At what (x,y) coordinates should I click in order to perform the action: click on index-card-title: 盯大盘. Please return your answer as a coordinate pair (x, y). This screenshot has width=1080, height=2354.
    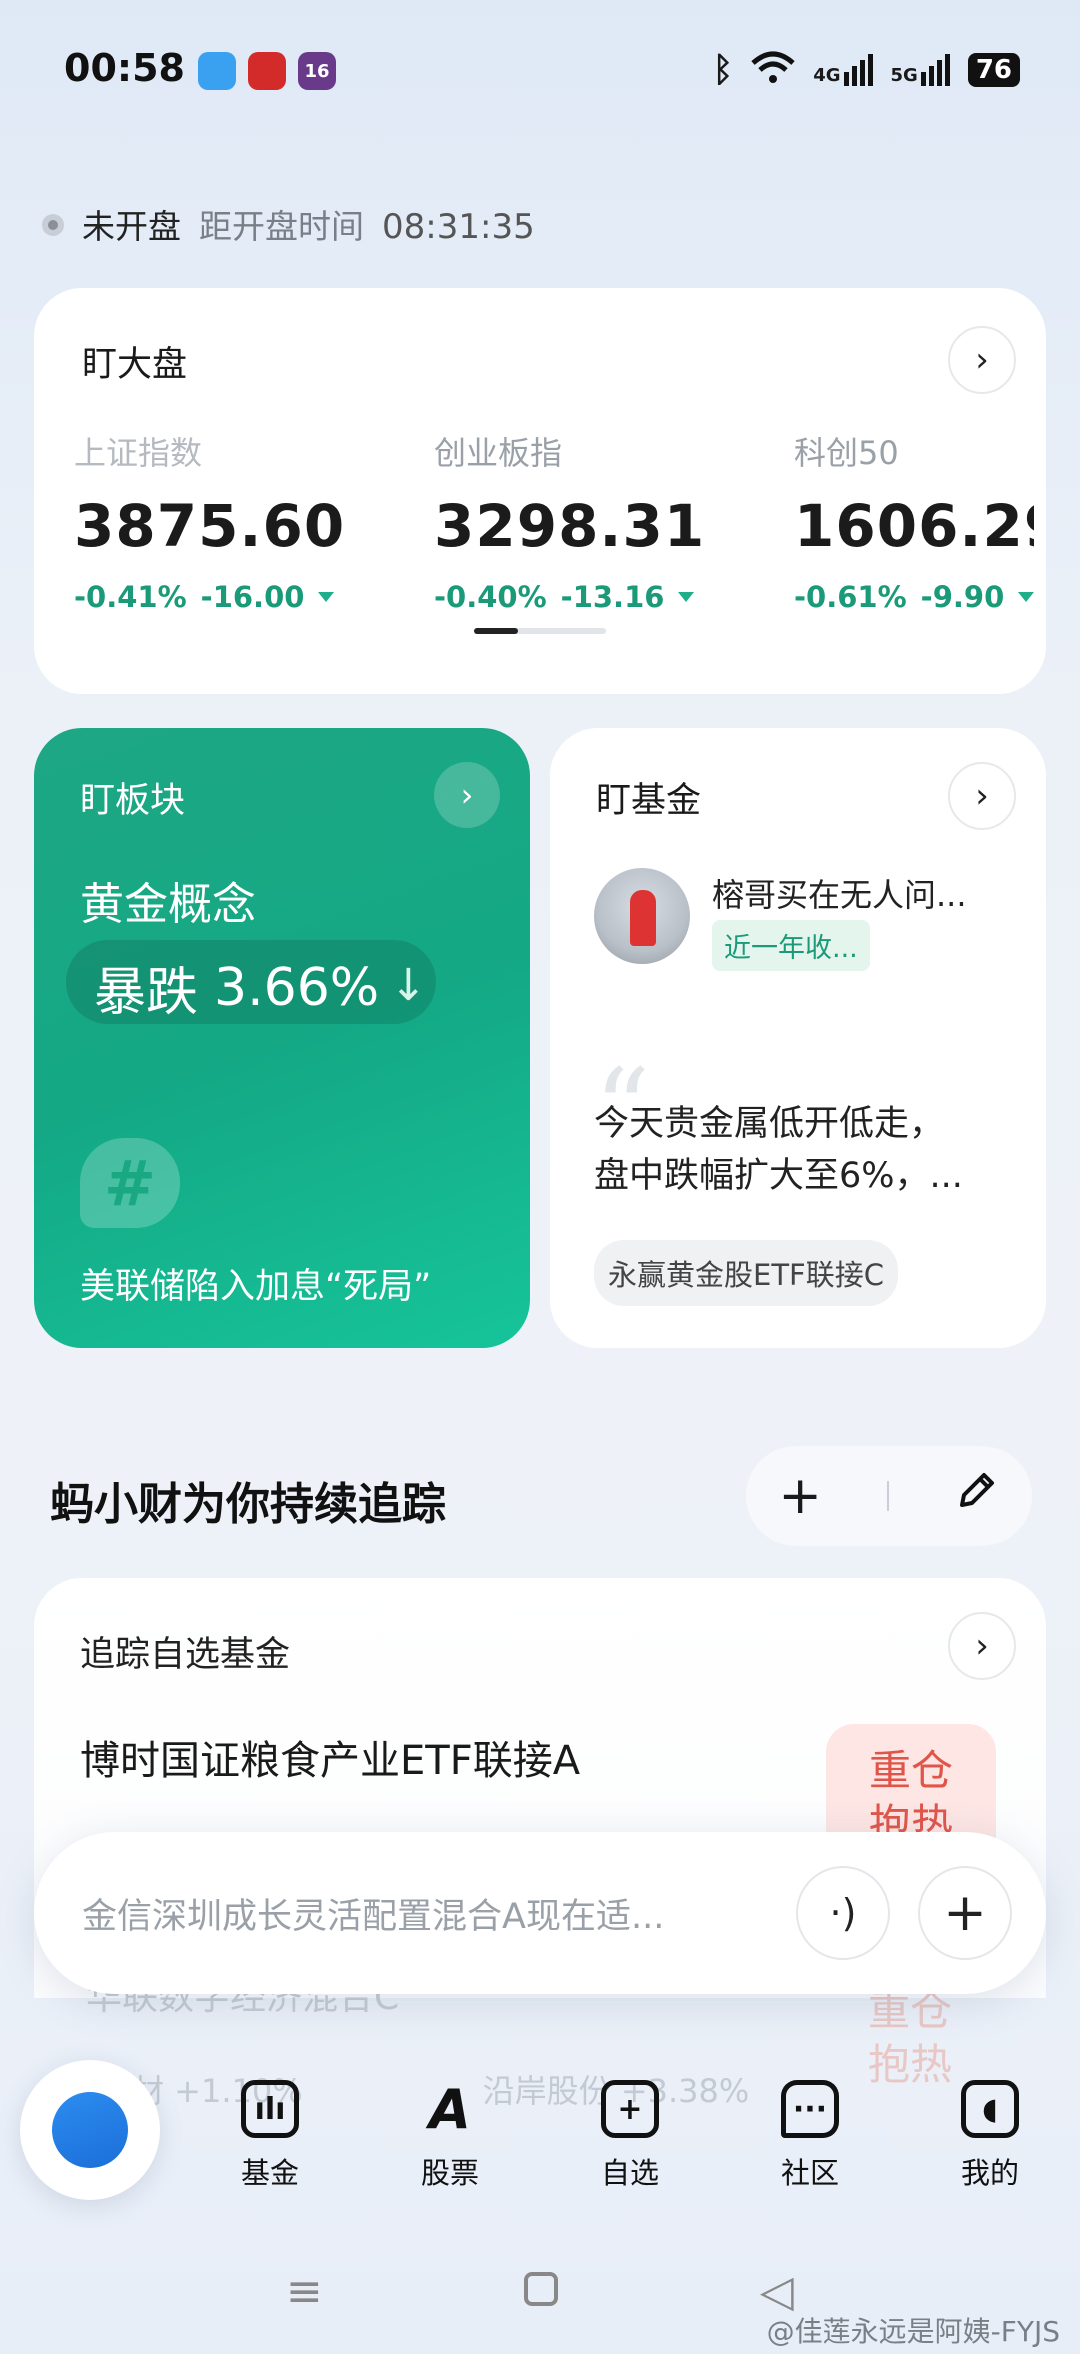
    Looking at the image, I should click on (135, 365).